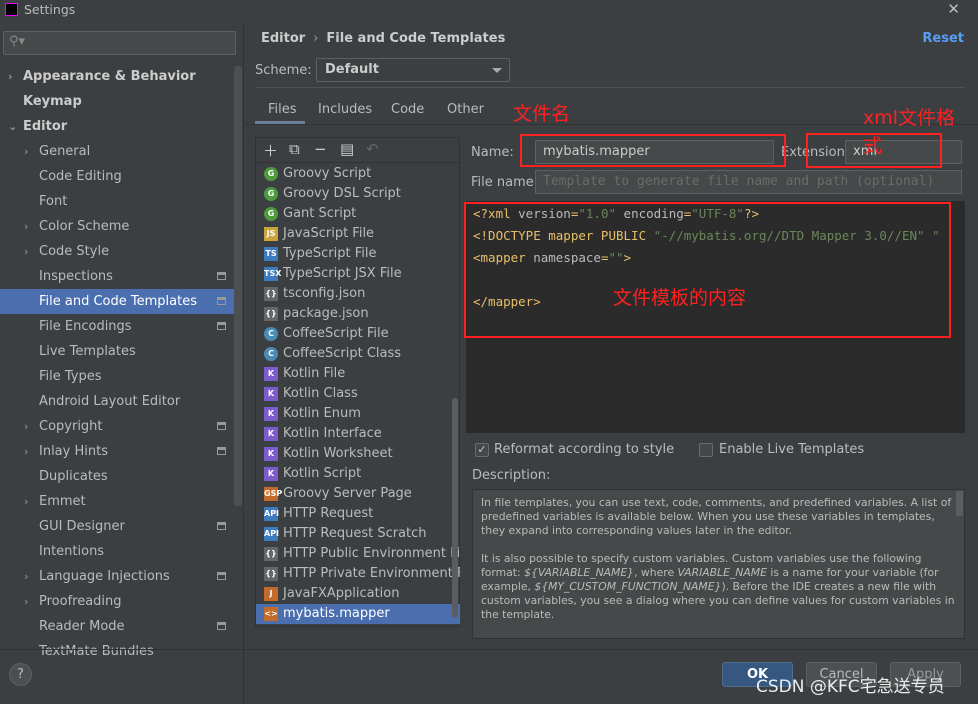 The height and width of the screenshot is (704, 978). Describe the element at coordinates (953, 9) in the screenshot. I see `close-icon: ✕` at that location.